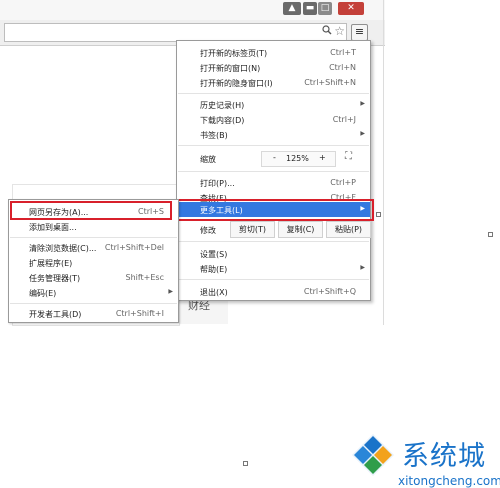  I want to click on menu-item-exit: 退出(X) Ctrl+Shift+Q, so click(273, 291).